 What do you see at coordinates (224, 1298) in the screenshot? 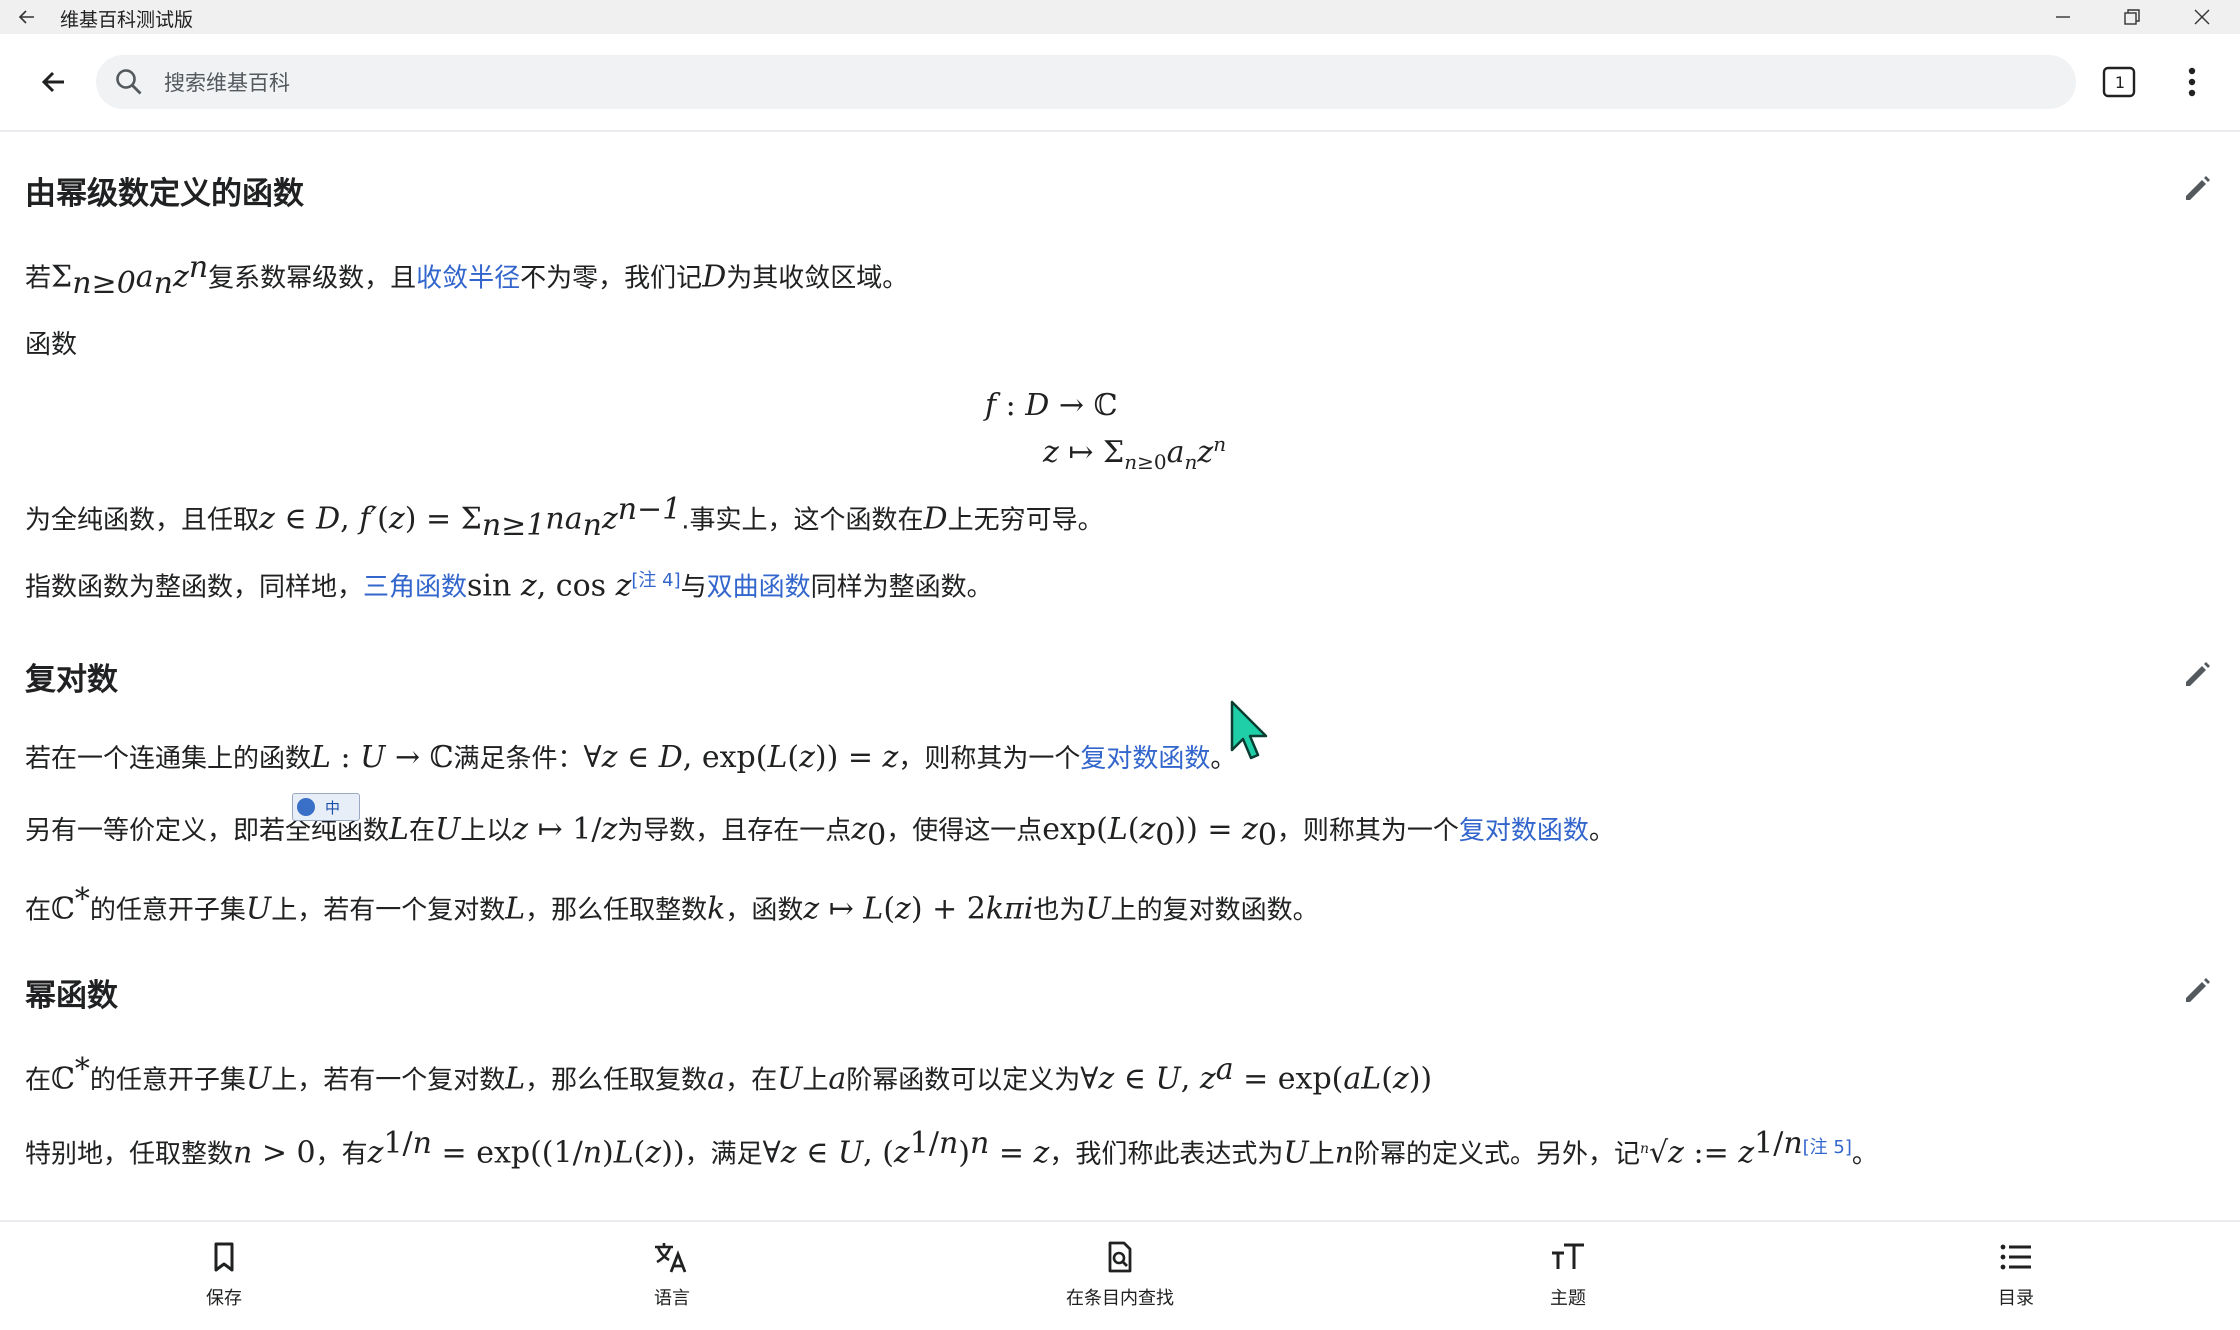
I see `save-label: 保存` at bounding box center [224, 1298].